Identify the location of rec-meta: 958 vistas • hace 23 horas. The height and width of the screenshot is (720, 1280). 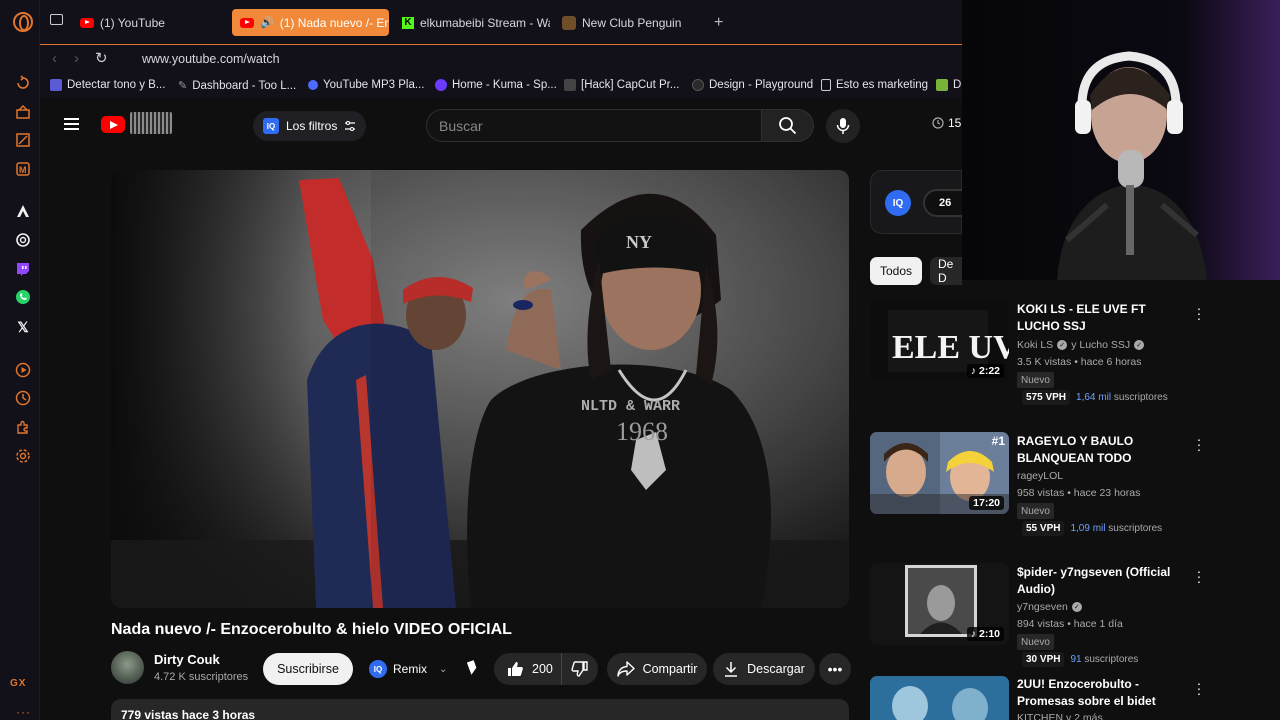
(1079, 493).